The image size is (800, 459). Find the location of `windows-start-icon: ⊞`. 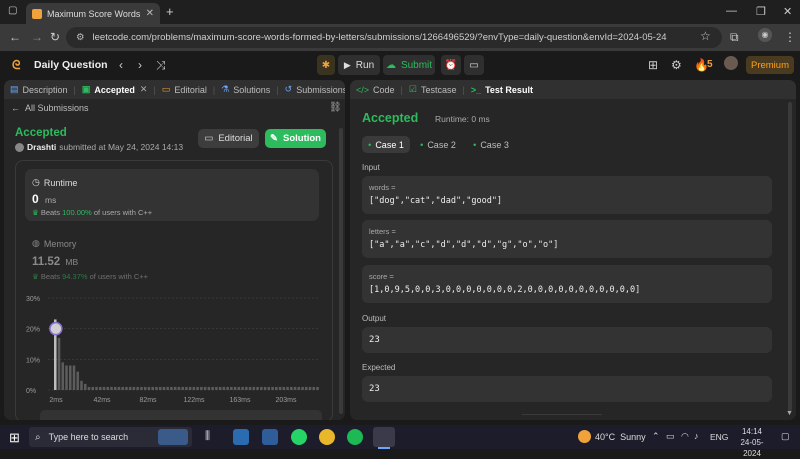

windows-start-icon: ⊞ is located at coordinates (14, 438).